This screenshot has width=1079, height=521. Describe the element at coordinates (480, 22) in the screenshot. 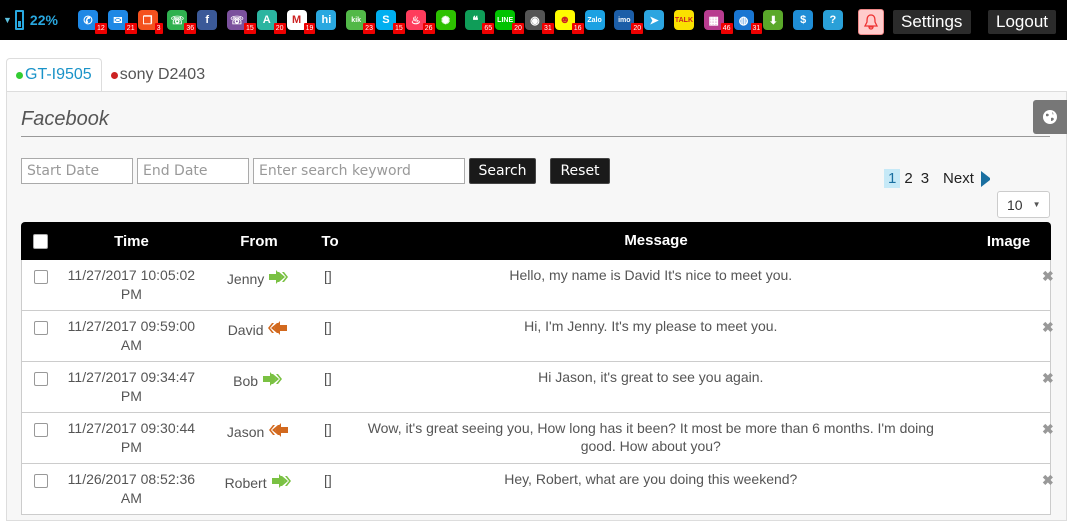

I see `hangouts-icon: ❝ 65` at that location.